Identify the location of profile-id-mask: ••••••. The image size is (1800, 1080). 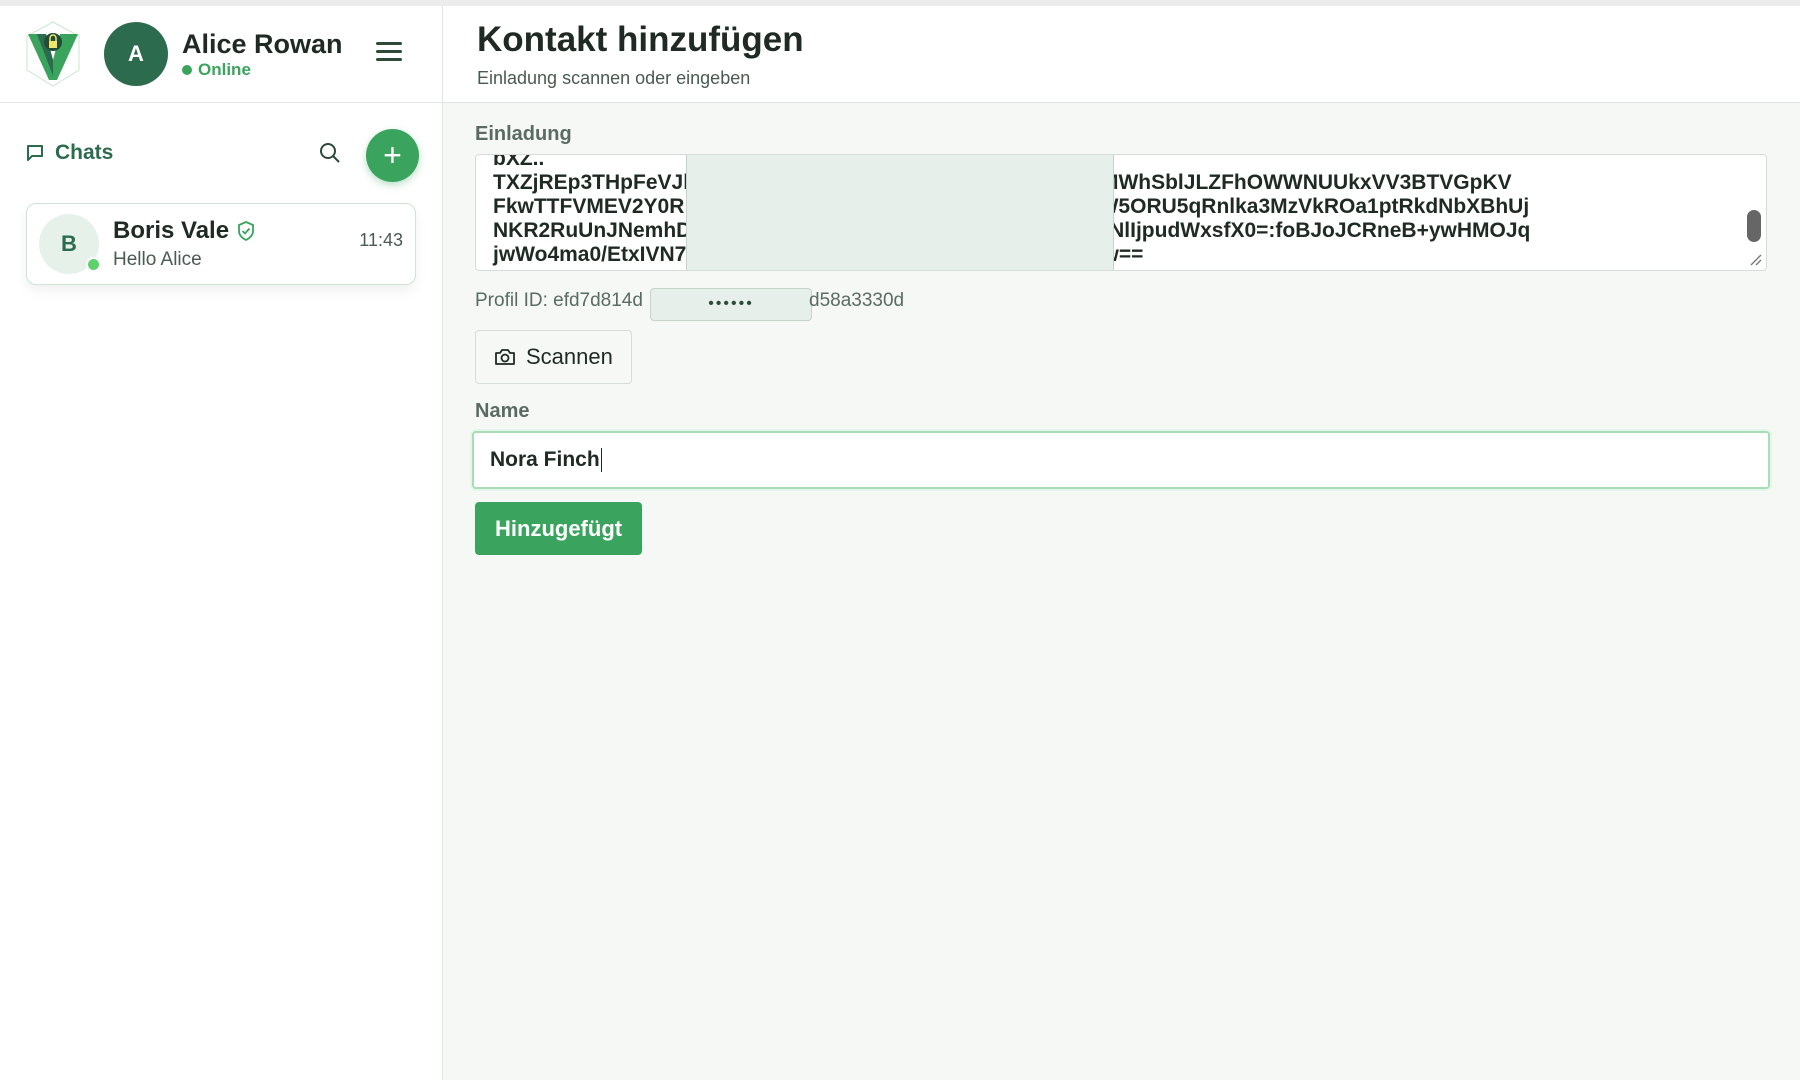
(731, 304).